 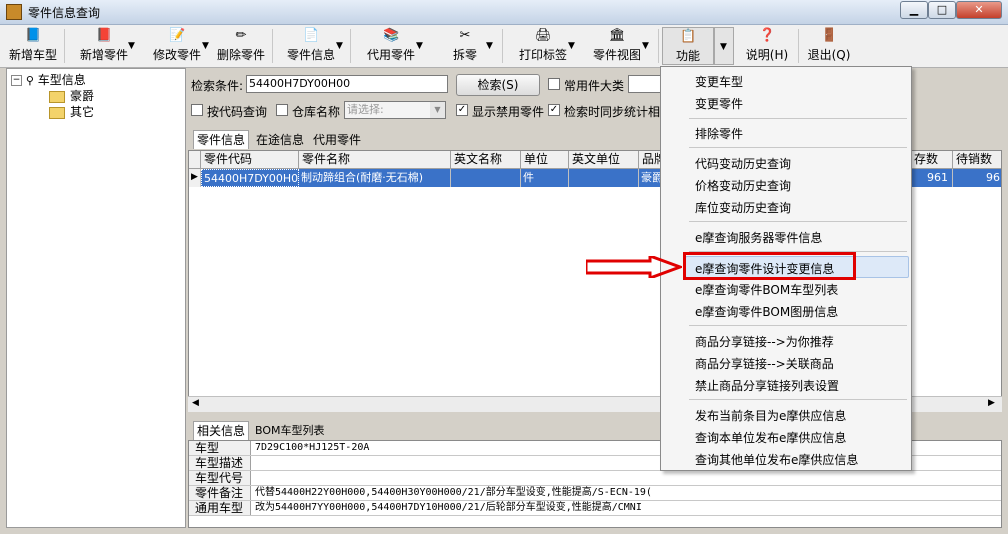 I want to click on column-header: 待销数, so click(x=977, y=160).